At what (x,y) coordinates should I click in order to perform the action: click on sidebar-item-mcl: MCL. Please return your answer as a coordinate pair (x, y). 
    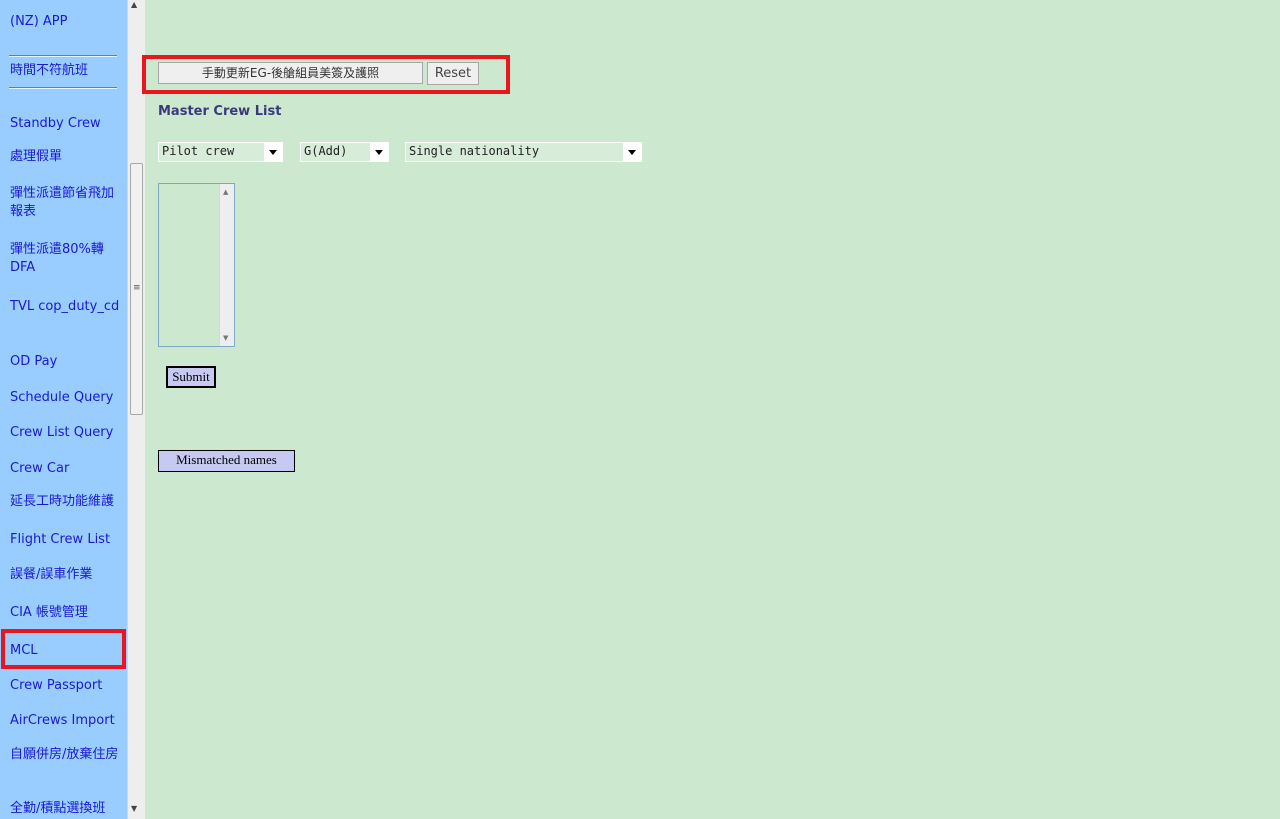
    Looking at the image, I should click on (65, 651).